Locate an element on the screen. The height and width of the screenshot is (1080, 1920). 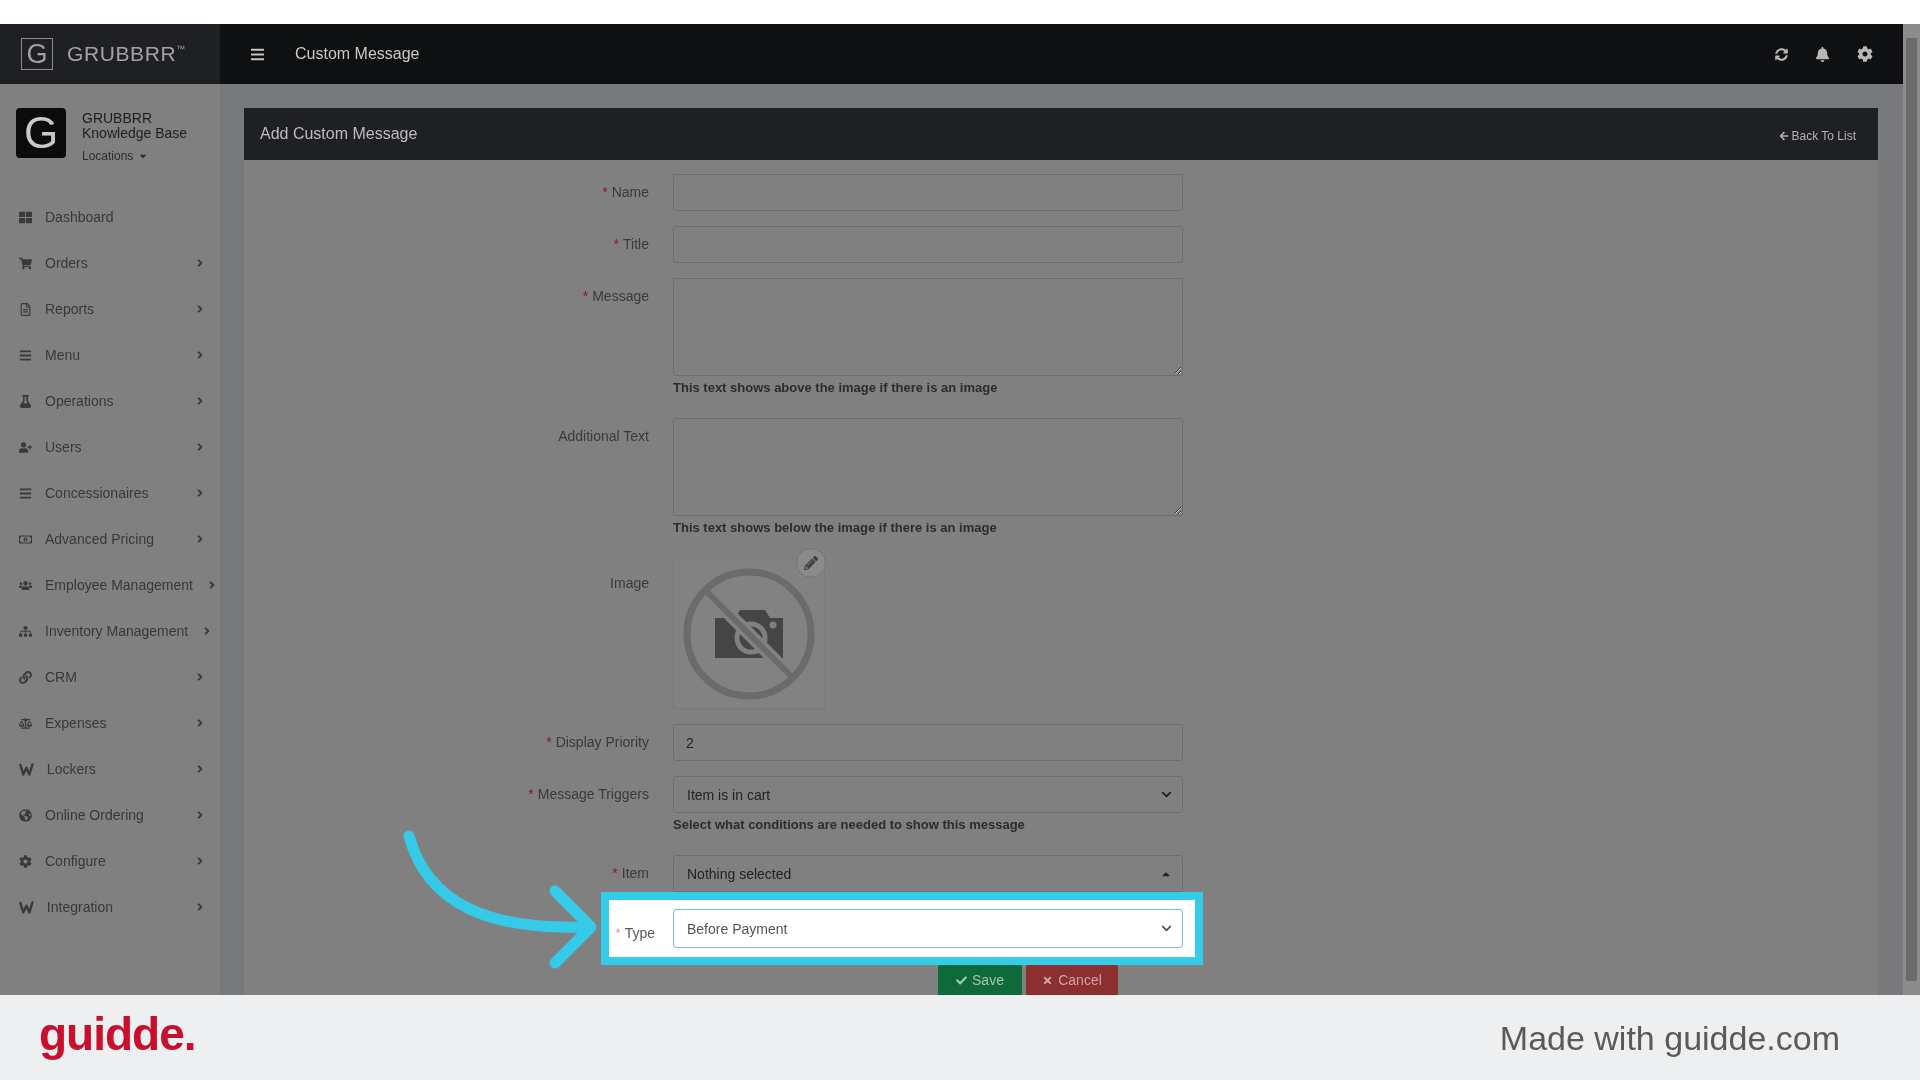
credit-text: Made with guidde.com is located at coordinates (1669, 1038).